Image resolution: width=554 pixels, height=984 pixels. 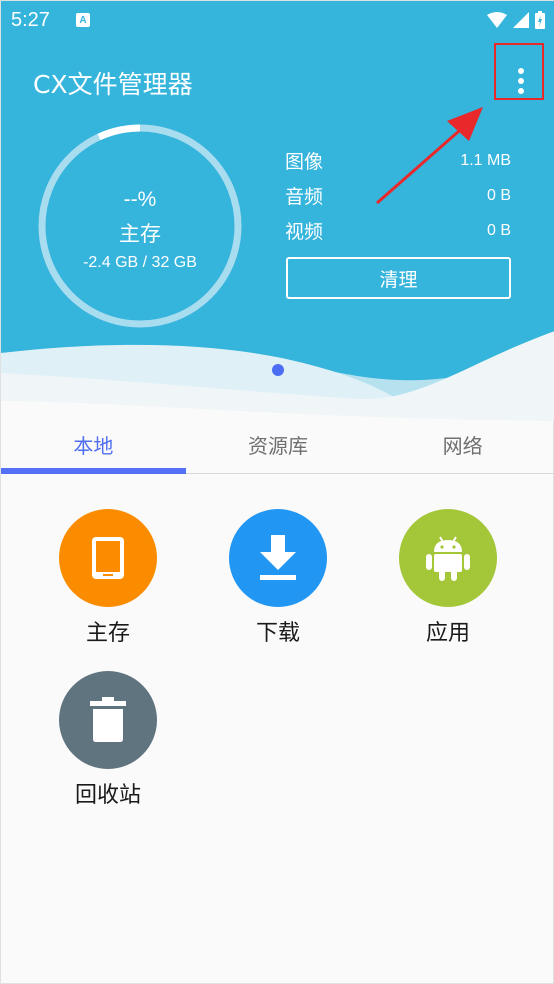 I want to click on download-icon, so click(x=278, y=557).